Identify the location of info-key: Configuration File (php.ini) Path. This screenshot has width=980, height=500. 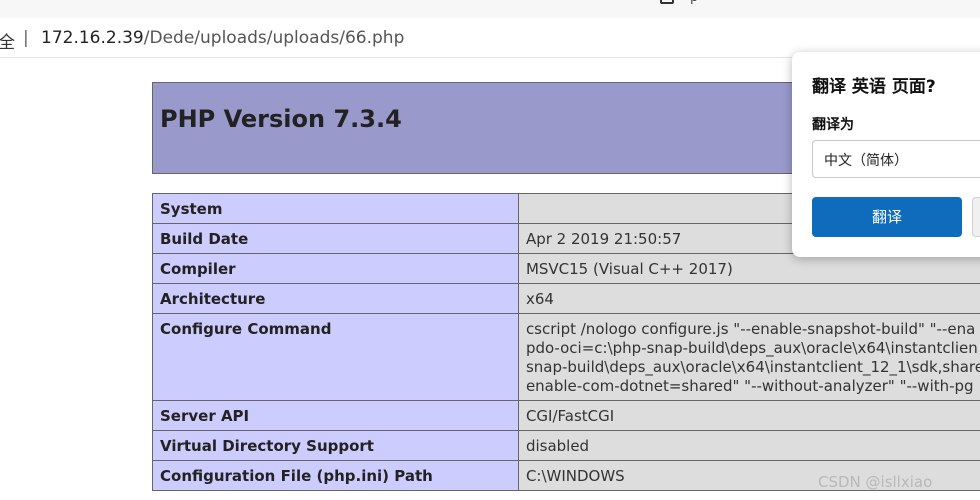
(335, 475).